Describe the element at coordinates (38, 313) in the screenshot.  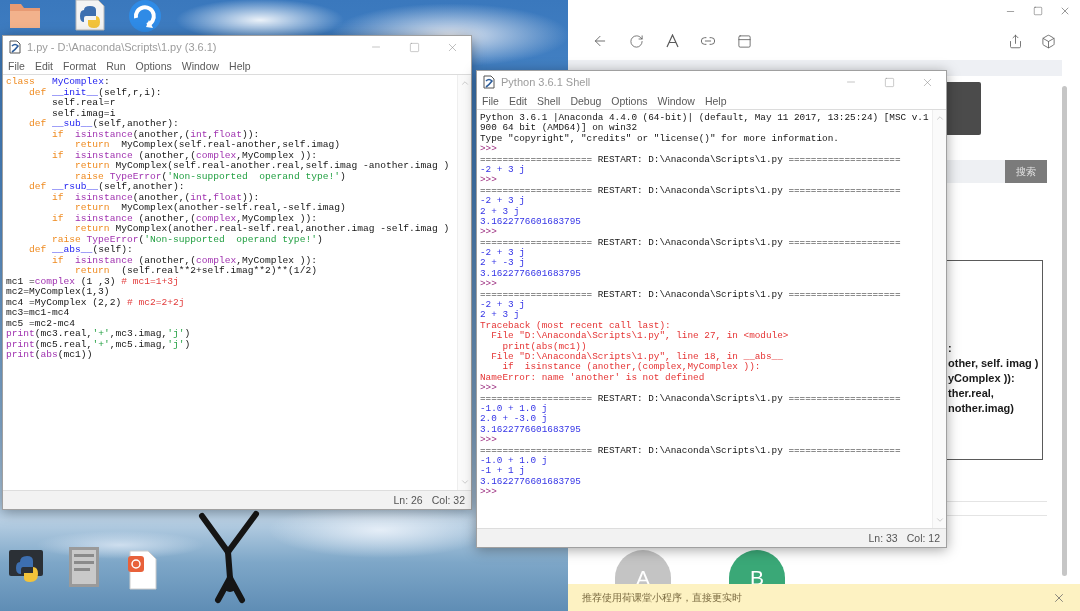
I see `code-line: mc3=mc1-mc4` at that location.